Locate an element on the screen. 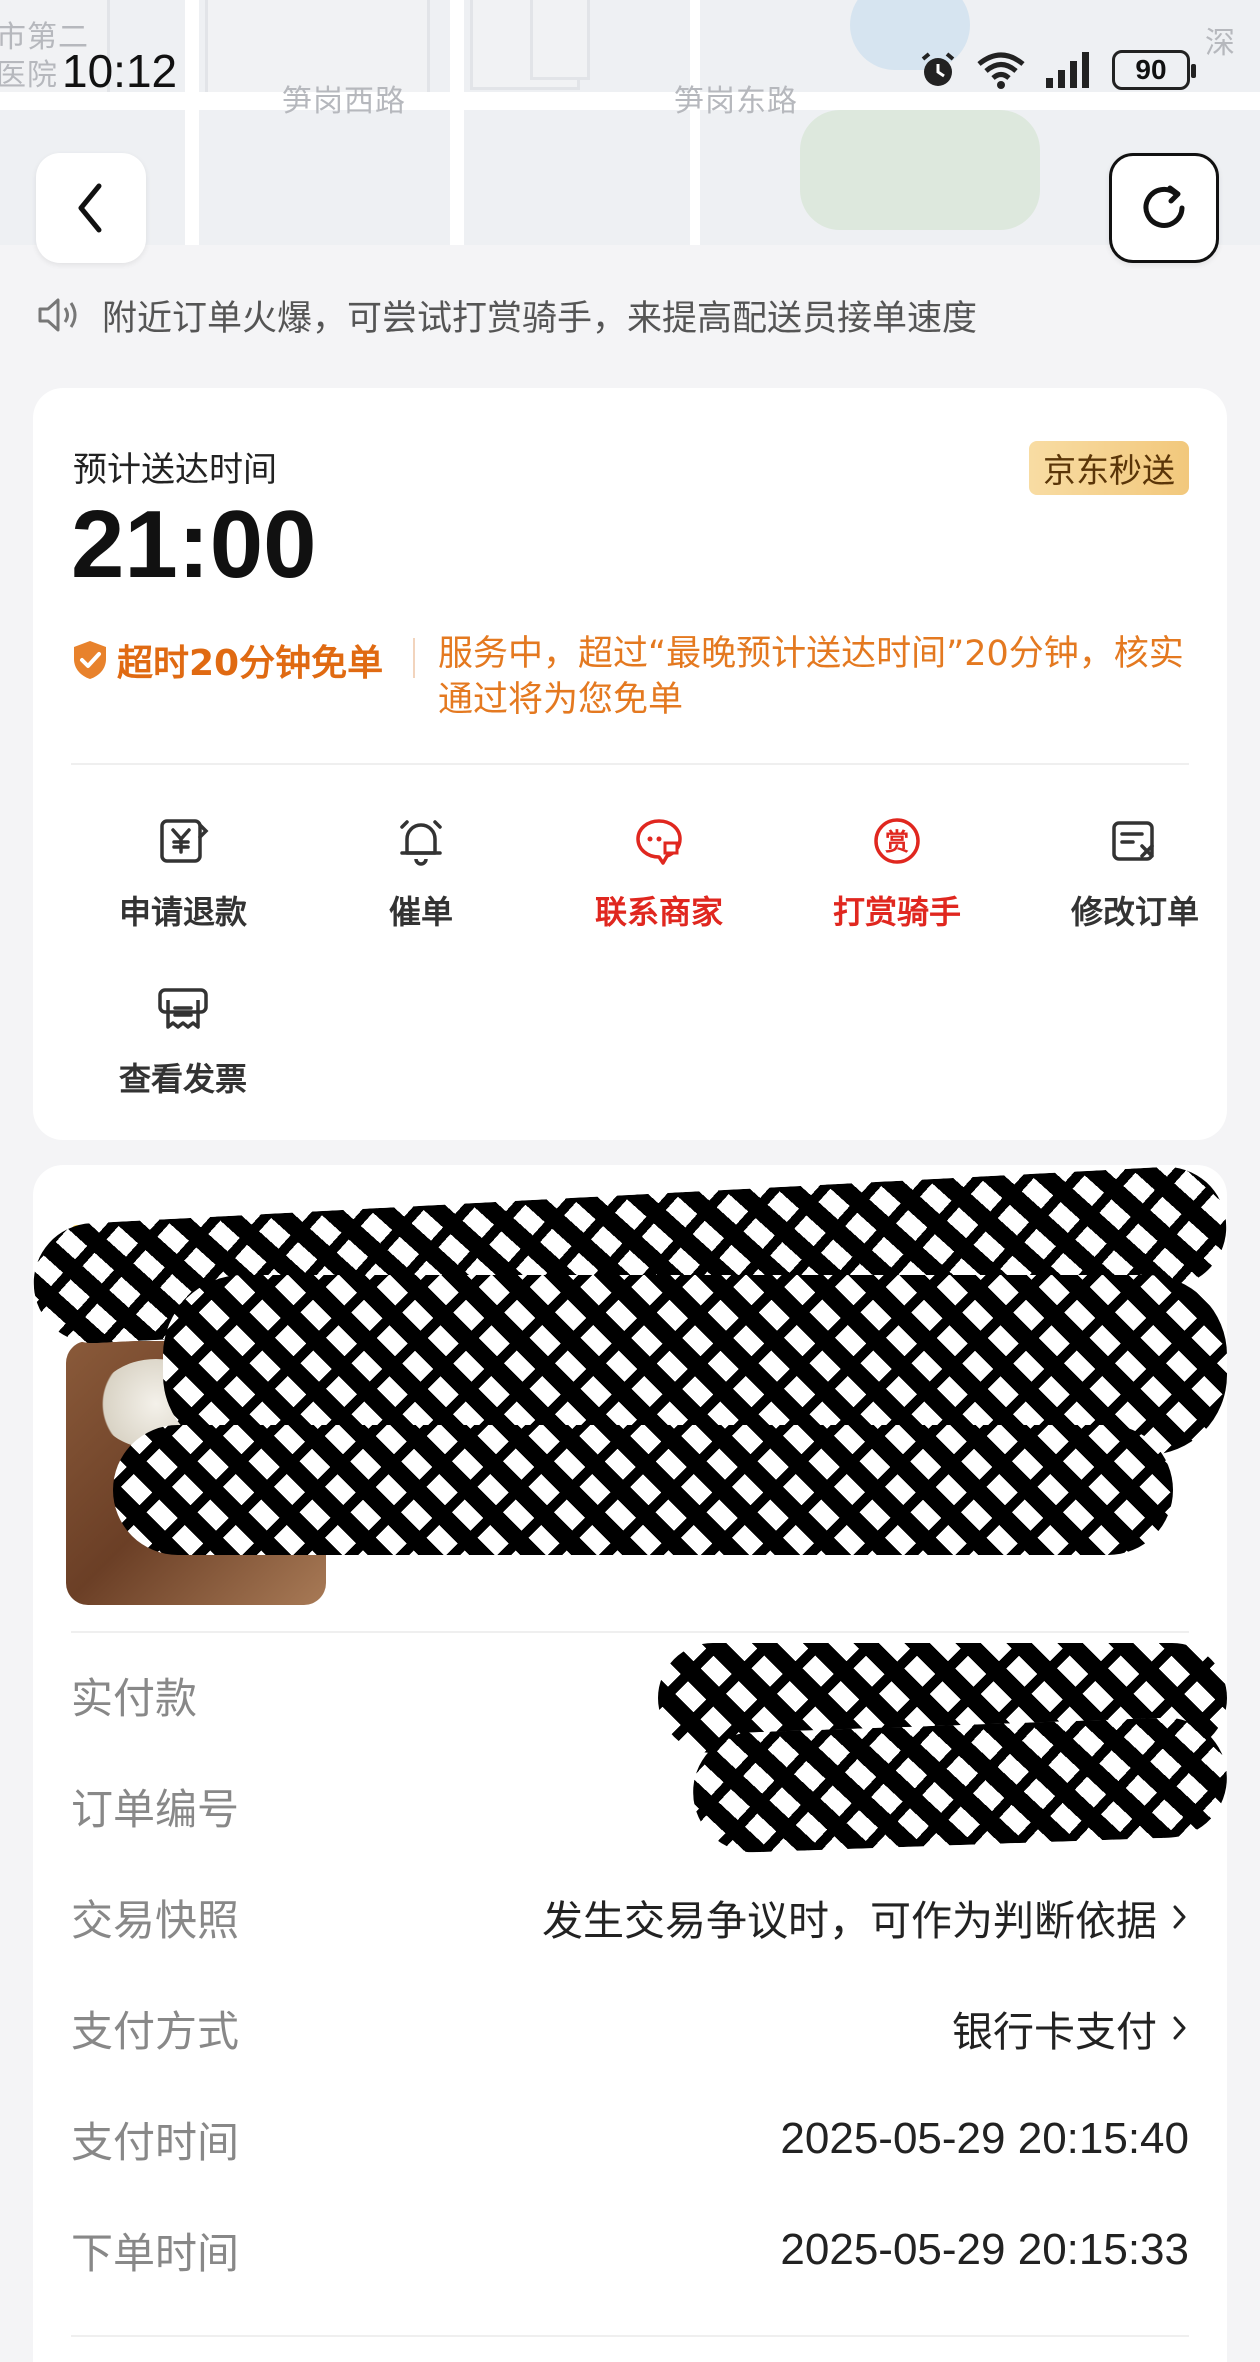 Image resolution: width=1260 pixels, height=2362 pixels. signal-icon is located at coordinates (1067, 70).